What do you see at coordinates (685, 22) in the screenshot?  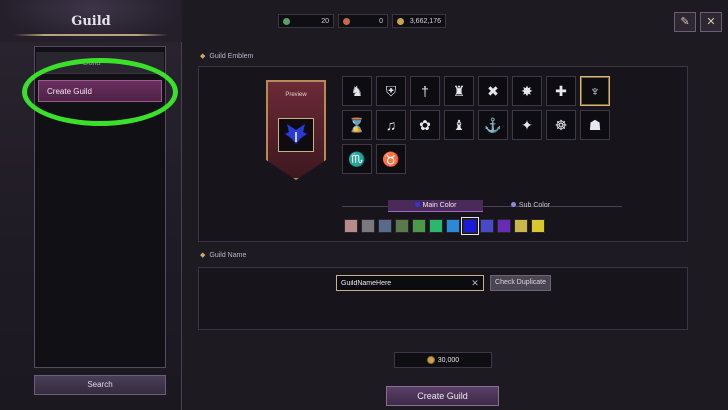 I see `journal-icon: ✎` at bounding box center [685, 22].